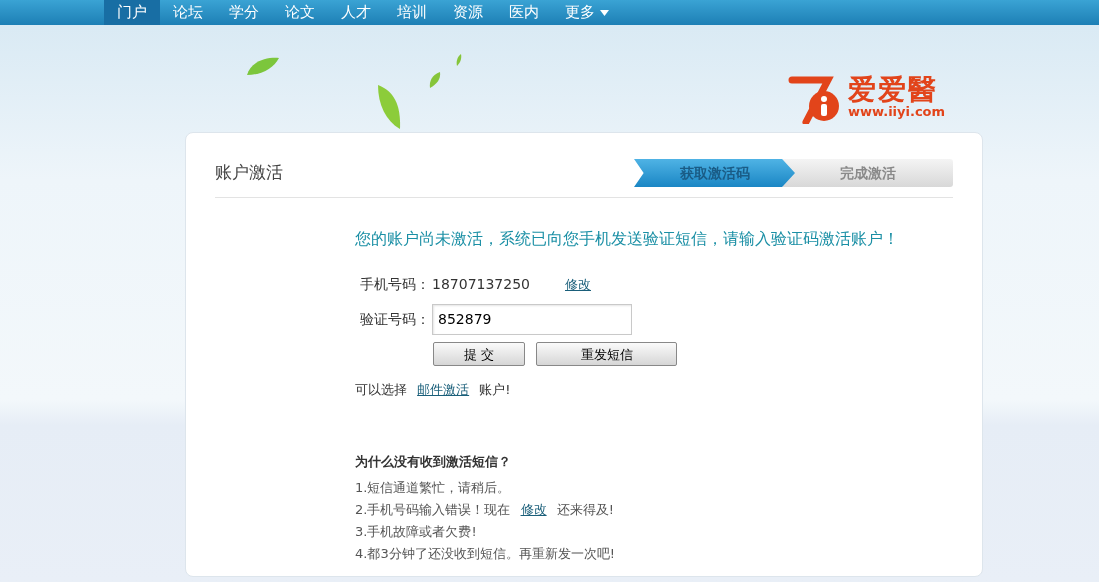 The width and height of the screenshot is (1099, 582). Describe the element at coordinates (395, 284) in the screenshot. I see `field-label: 手机号码：` at that location.